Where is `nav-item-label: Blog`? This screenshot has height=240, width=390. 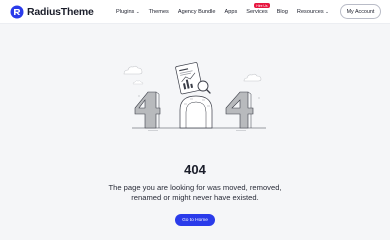 nav-item-label: Blog is located at coordinates (282, 12).